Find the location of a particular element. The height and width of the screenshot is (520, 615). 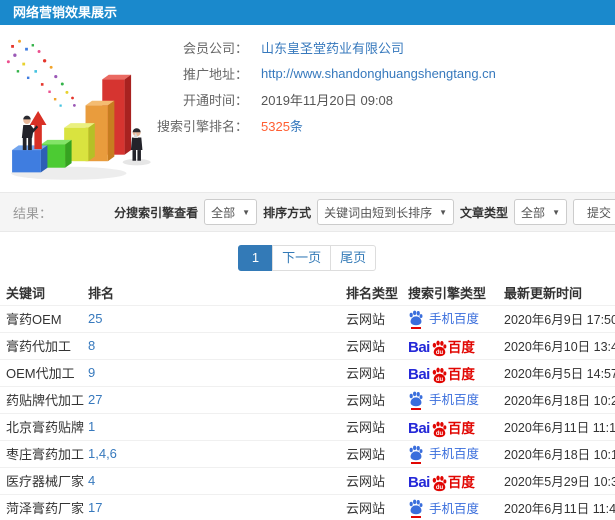

rank-count-suffix: 条 is located at coordinates (296, 126).